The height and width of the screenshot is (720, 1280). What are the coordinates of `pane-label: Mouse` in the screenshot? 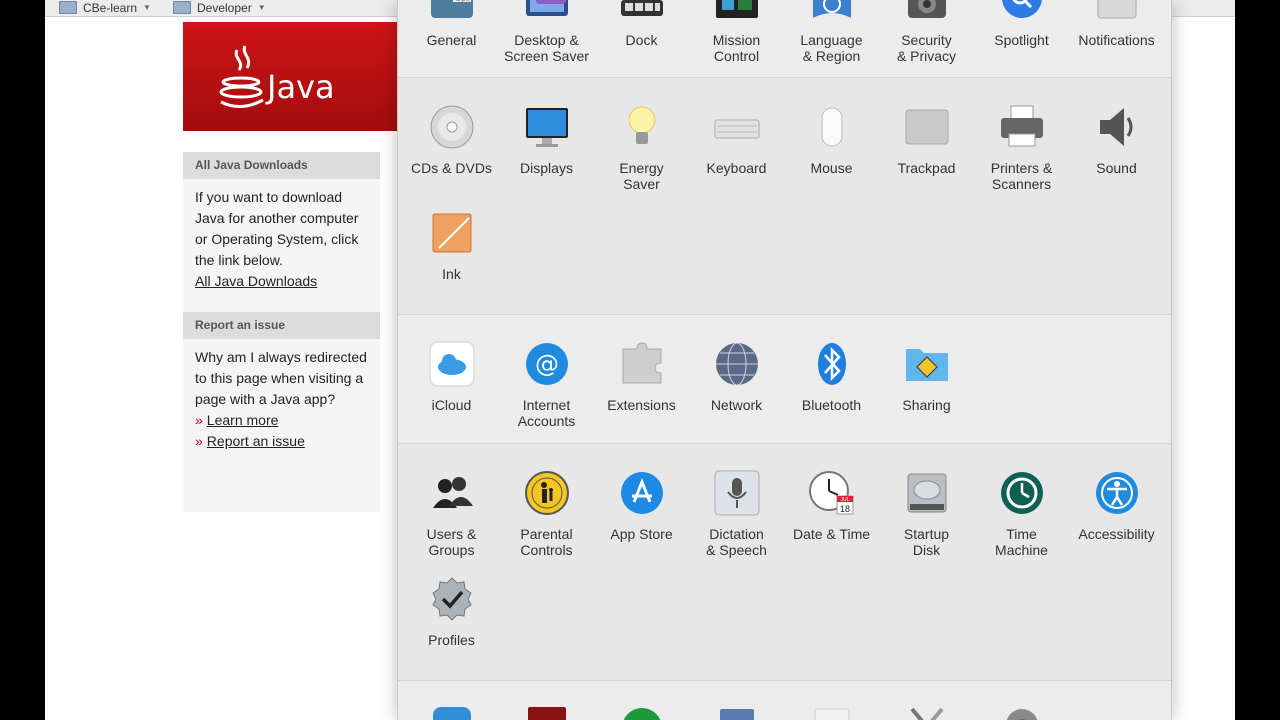 It's located at (831, 168).